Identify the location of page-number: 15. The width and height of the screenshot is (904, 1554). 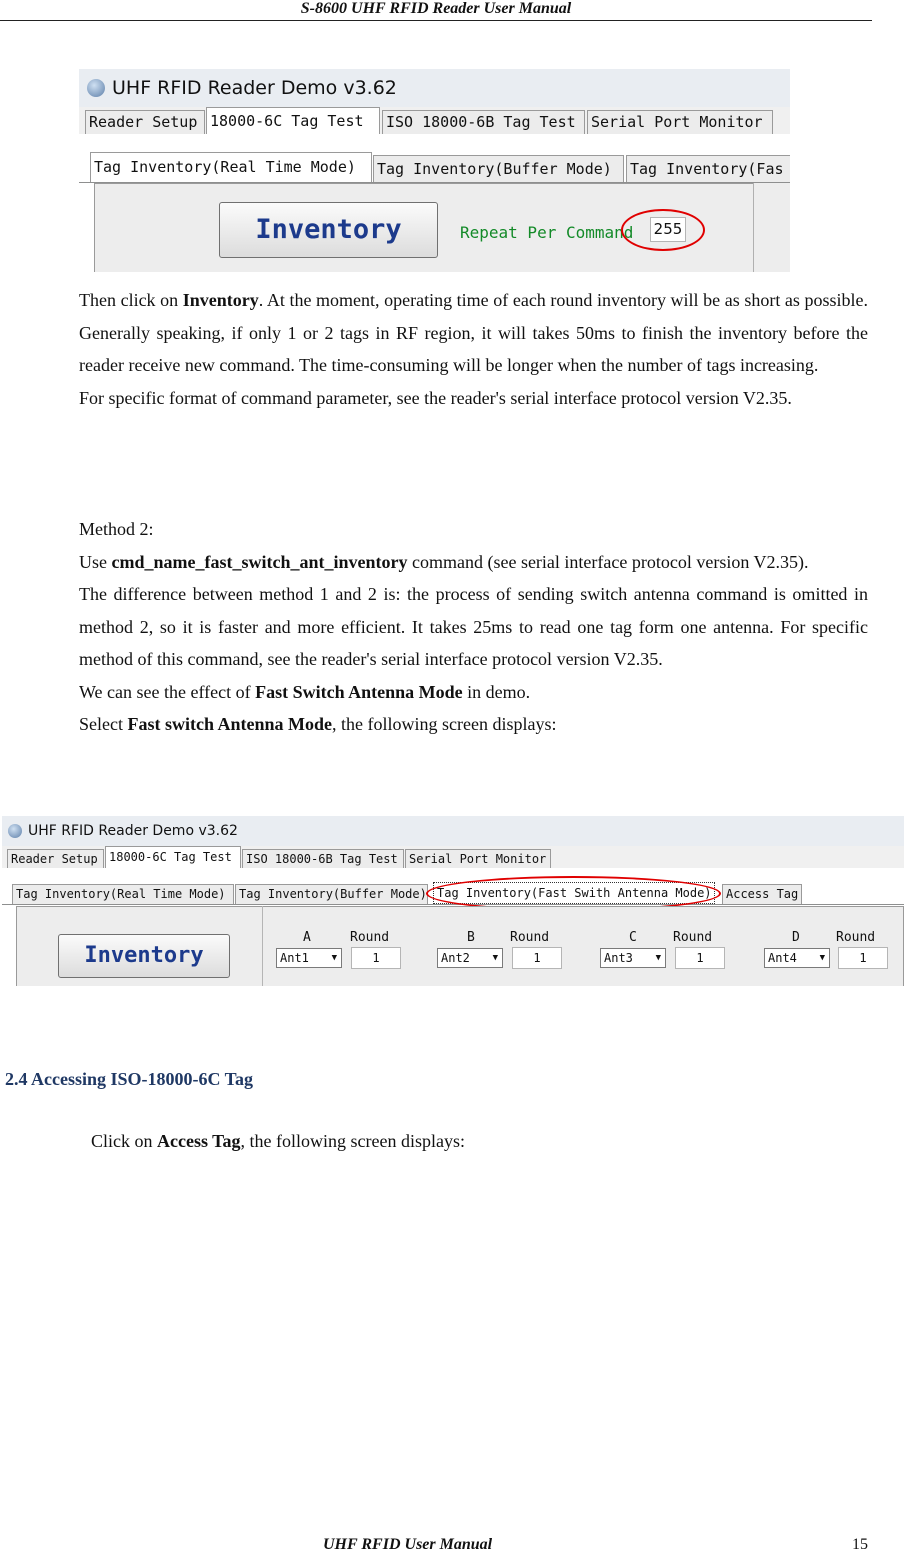
(860, 1544).